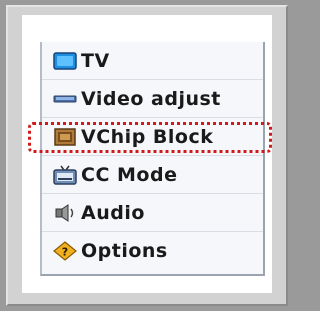 The width and height of the screenshot is (320, 311). I want to click on menu-item-options: ? Options, so click(152, 251).